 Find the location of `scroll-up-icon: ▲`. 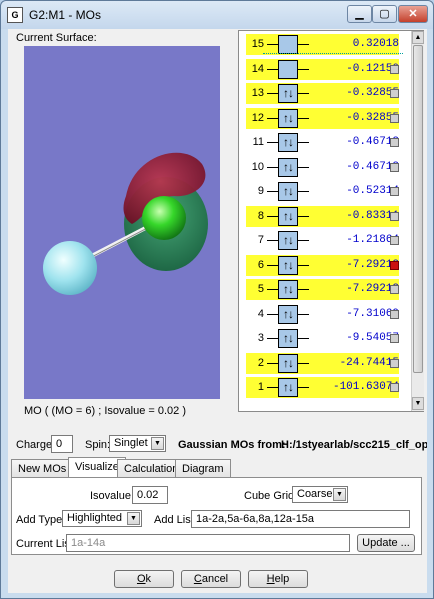

scroll-up-icon: ▲ is located at coordinates (418, 37).